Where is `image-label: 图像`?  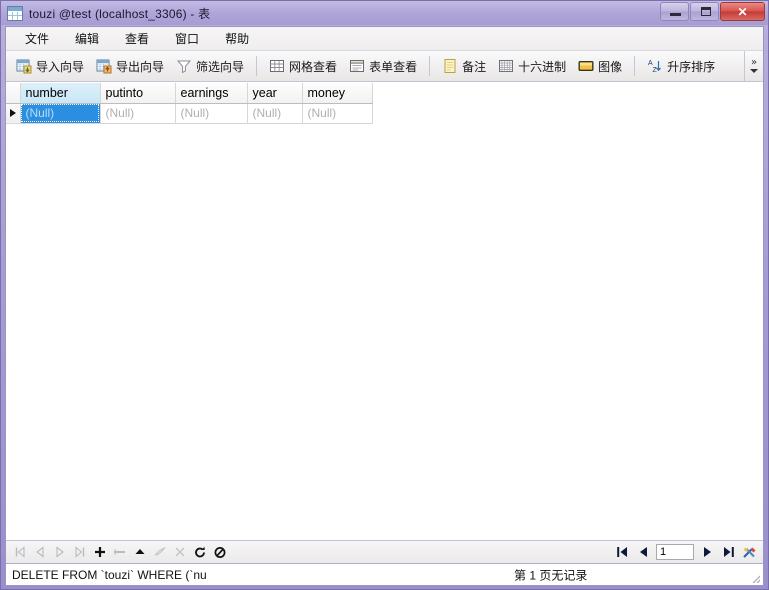 image-label: 图像 is located at coordinates (610, 66).